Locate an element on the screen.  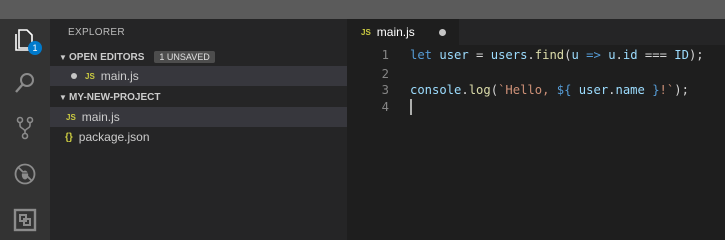
open-editors-header: ▼ OPEN EDITORS 1 UNSAVED is located at coordinates (198, 57).